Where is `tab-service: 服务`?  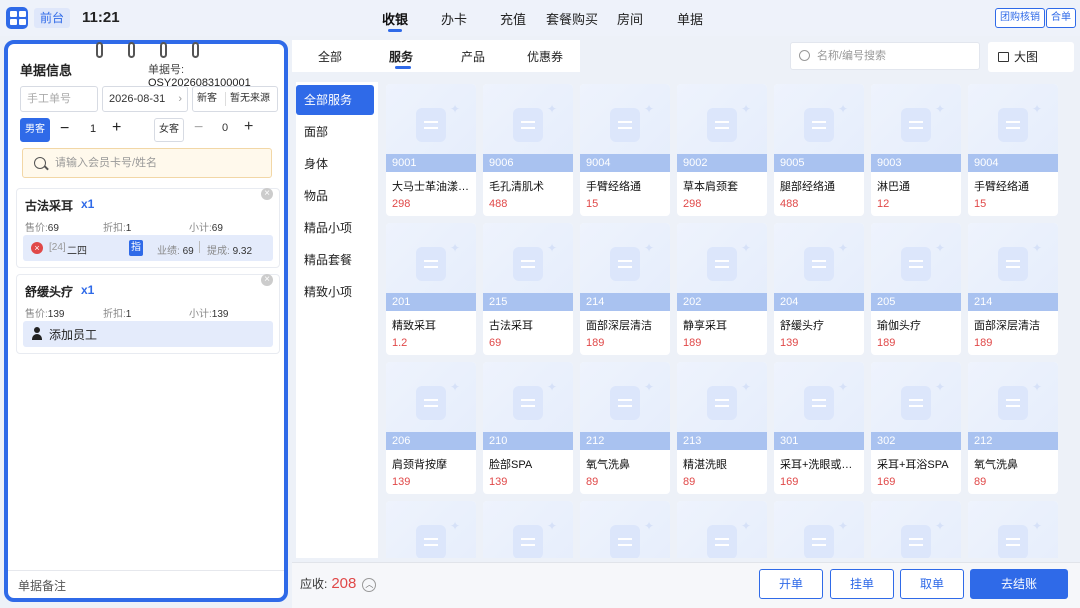
tab-service: 服务 is located at coordinates (401, 56).